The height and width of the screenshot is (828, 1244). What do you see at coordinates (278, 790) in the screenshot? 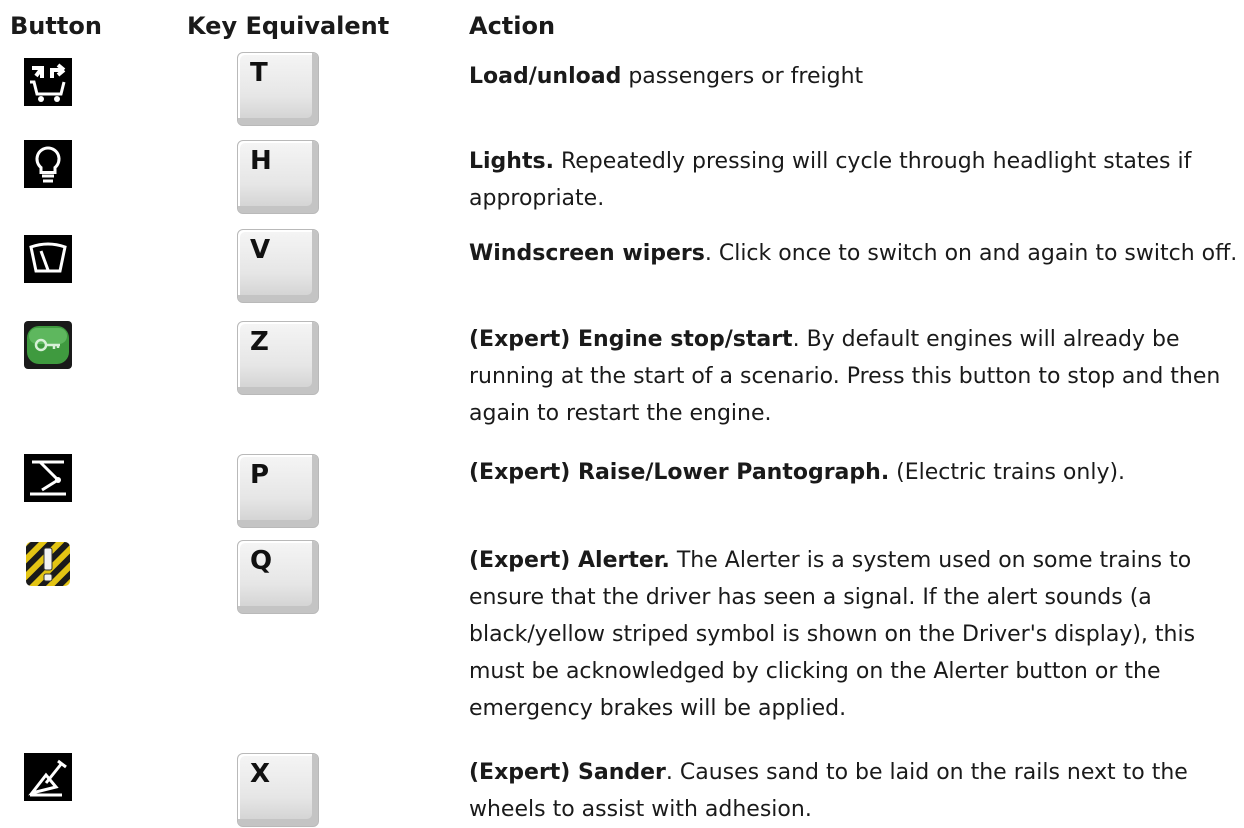
I see `key-x: X` at bounding box center [278, 790].